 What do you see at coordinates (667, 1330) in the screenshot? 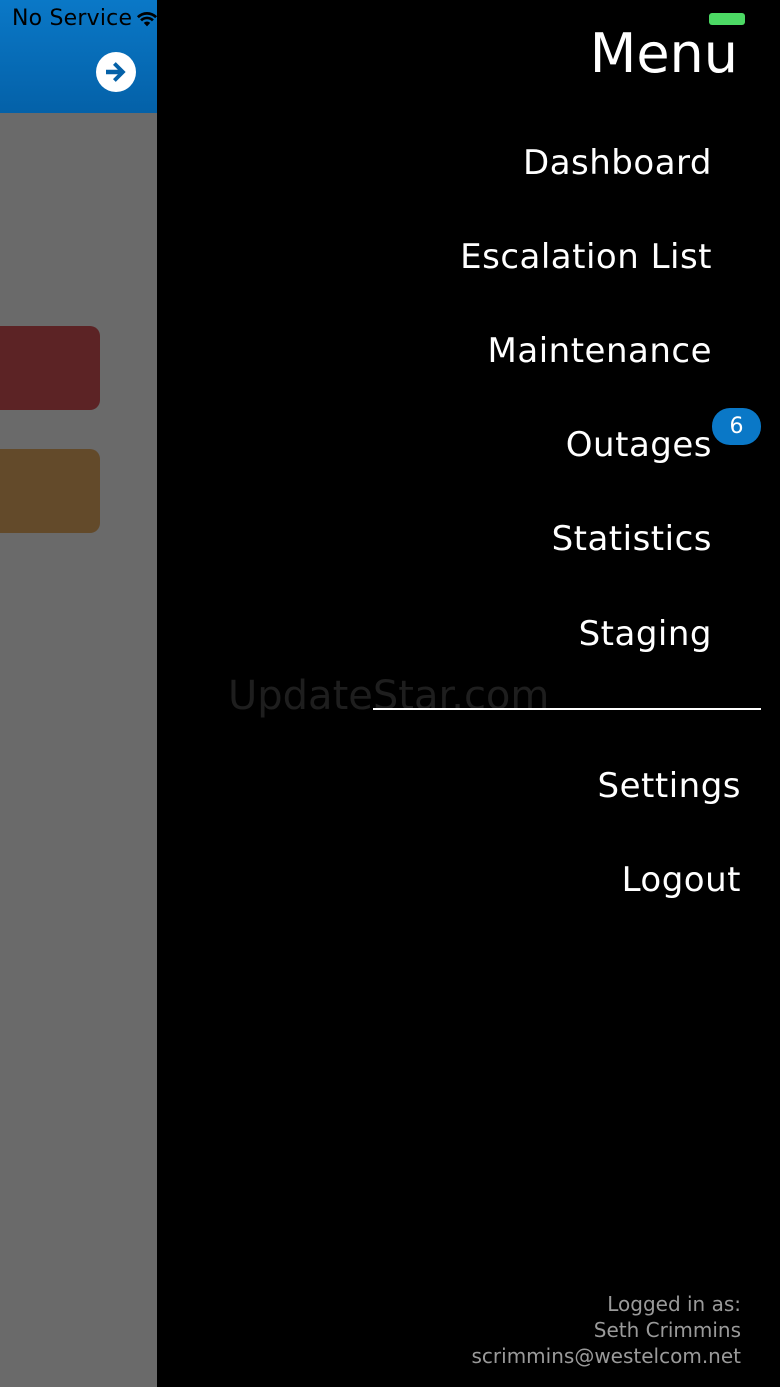
I see `user-name: Seth Crimmins` at bounding box center [667, 1330].